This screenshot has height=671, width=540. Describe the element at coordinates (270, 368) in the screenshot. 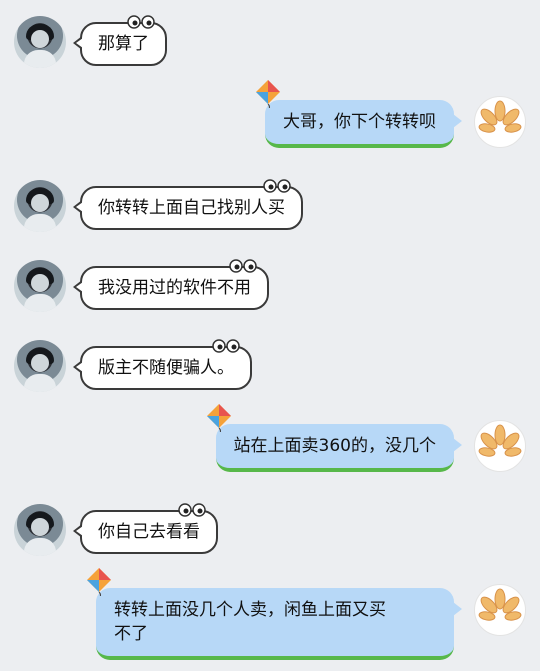

I see `message-row: 版主不随便骗人。` at that location.